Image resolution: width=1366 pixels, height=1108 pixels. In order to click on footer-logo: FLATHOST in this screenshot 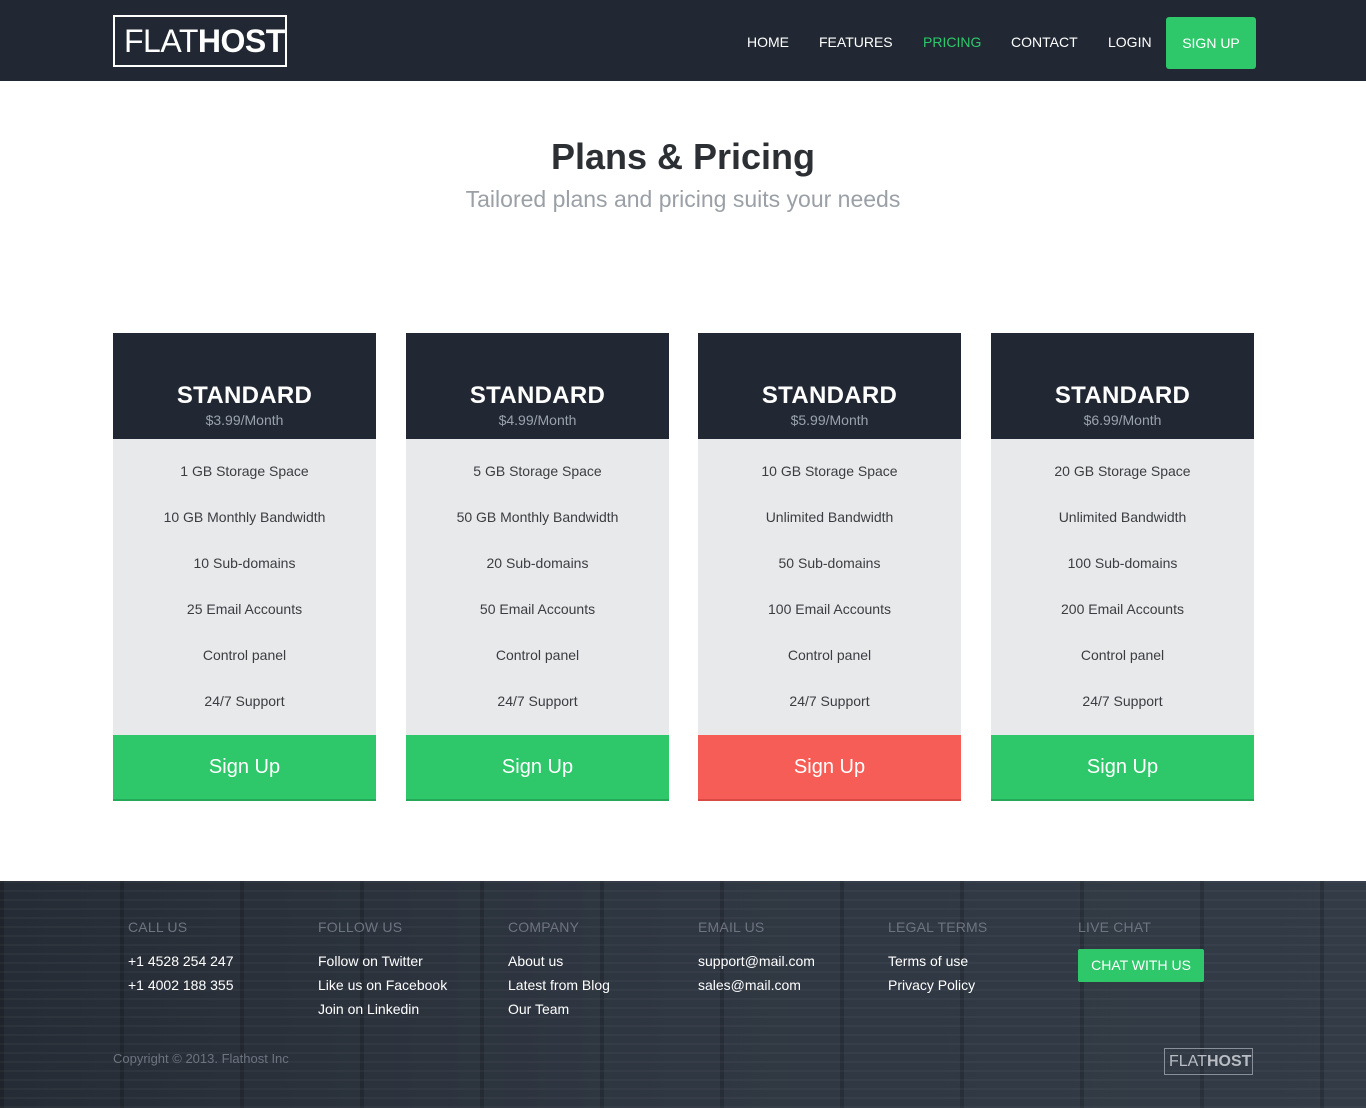, I will do `click(1208, 1061)`.